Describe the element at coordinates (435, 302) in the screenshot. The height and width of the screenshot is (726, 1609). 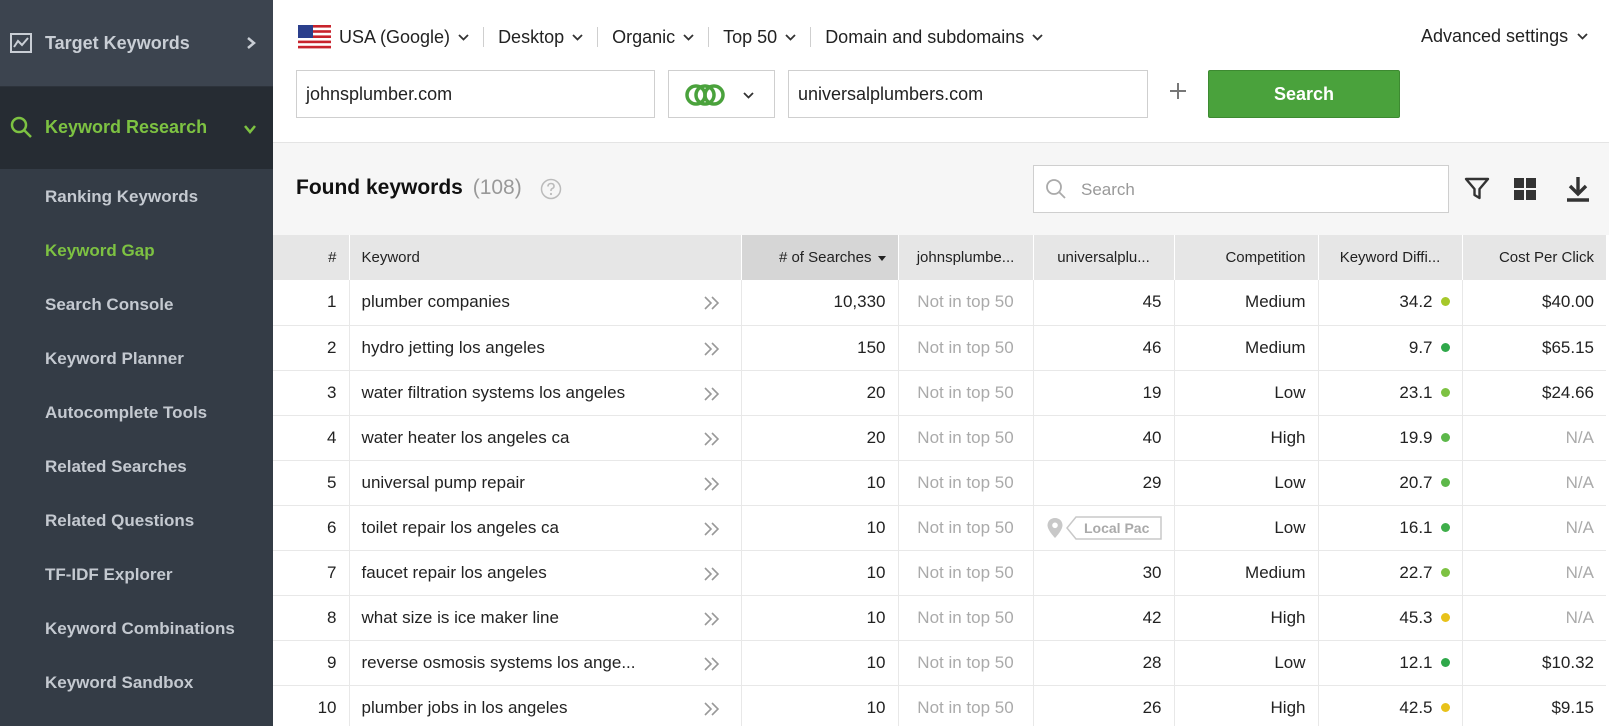
I see `keyword-text: plumber companies` at that location.